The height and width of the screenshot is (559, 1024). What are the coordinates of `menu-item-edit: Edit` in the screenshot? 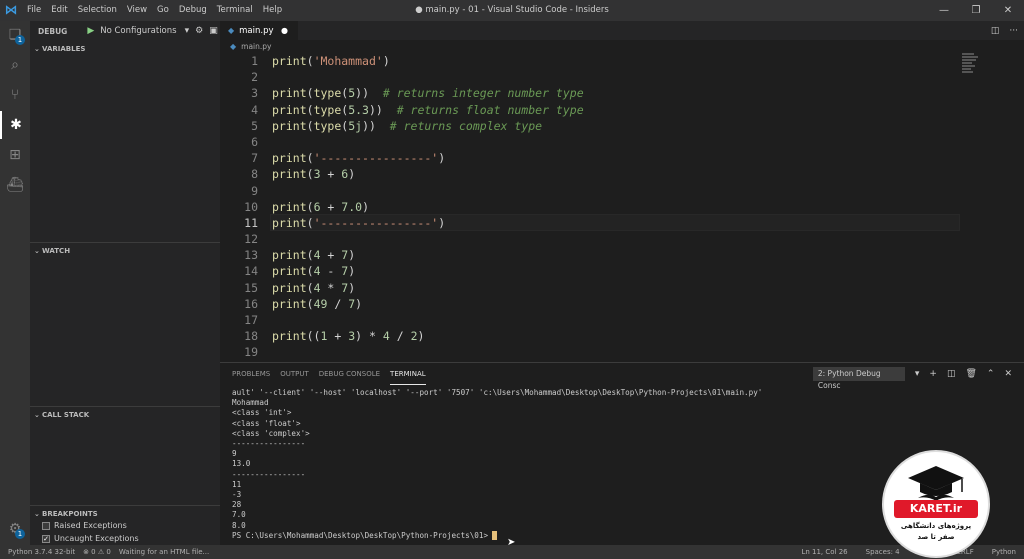 It's located at (59, 10).